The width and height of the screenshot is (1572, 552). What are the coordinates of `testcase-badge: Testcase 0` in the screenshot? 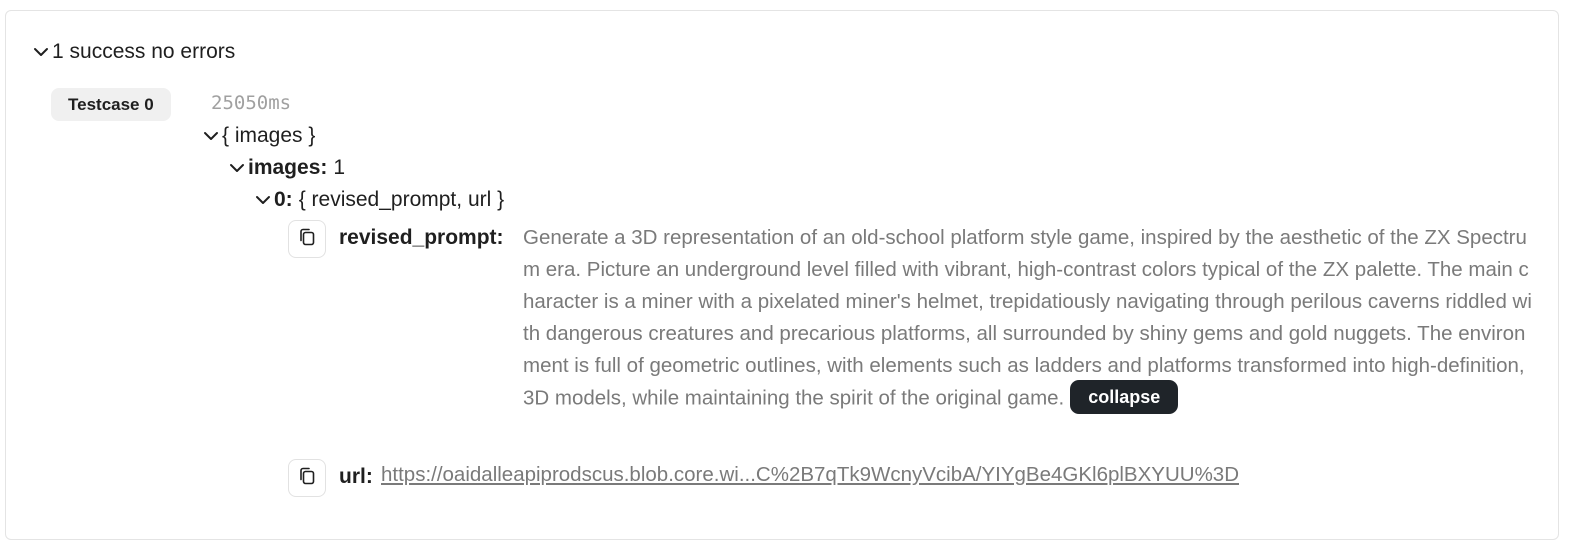 It's located at (111, 104).